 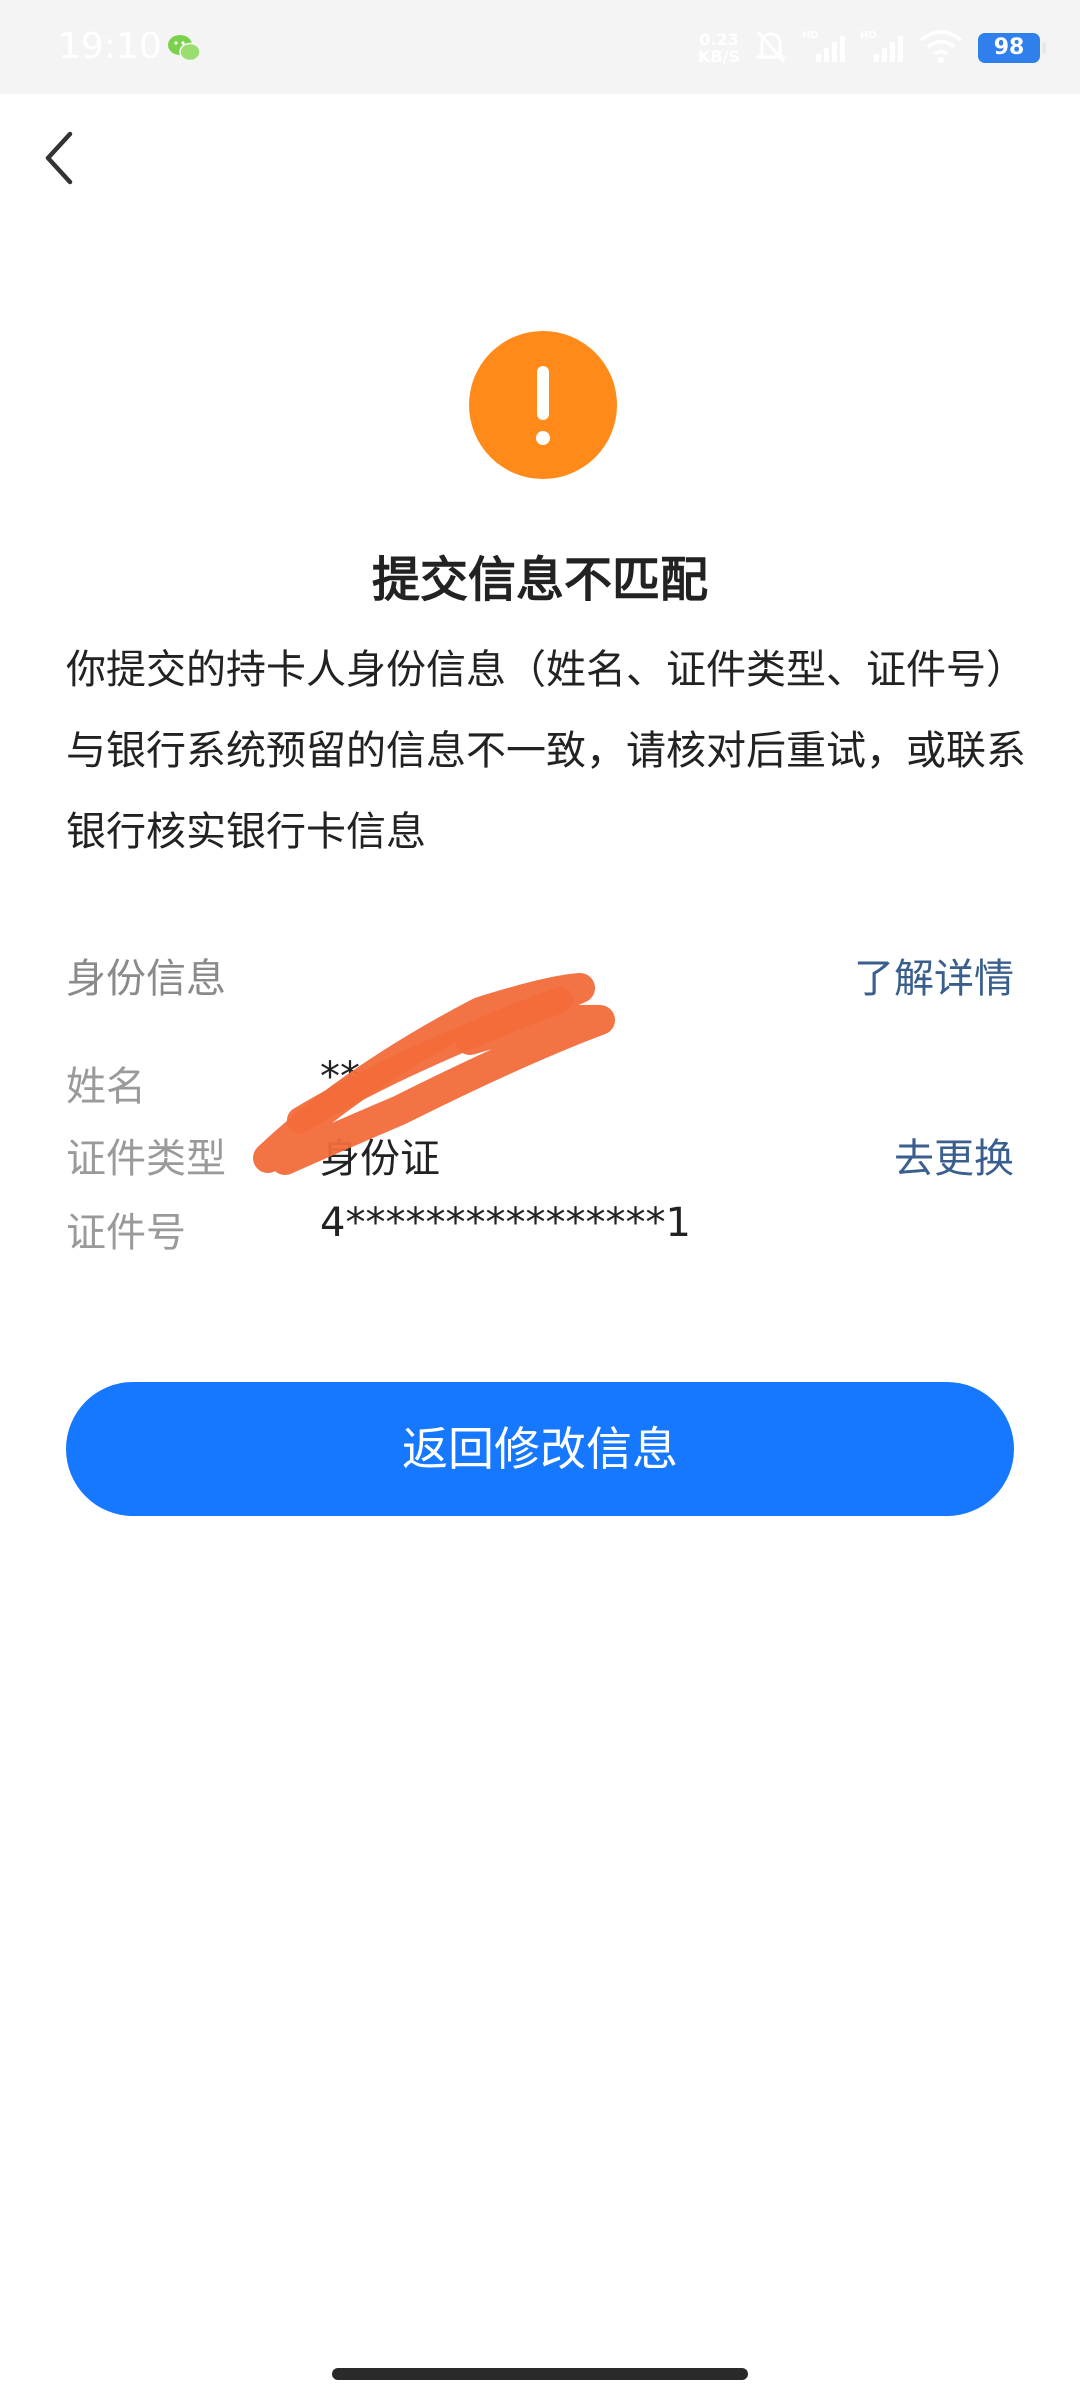 I want to click on info-row-id-type: 证件类型 身份证 去更换, so click(x=540, y=1154).